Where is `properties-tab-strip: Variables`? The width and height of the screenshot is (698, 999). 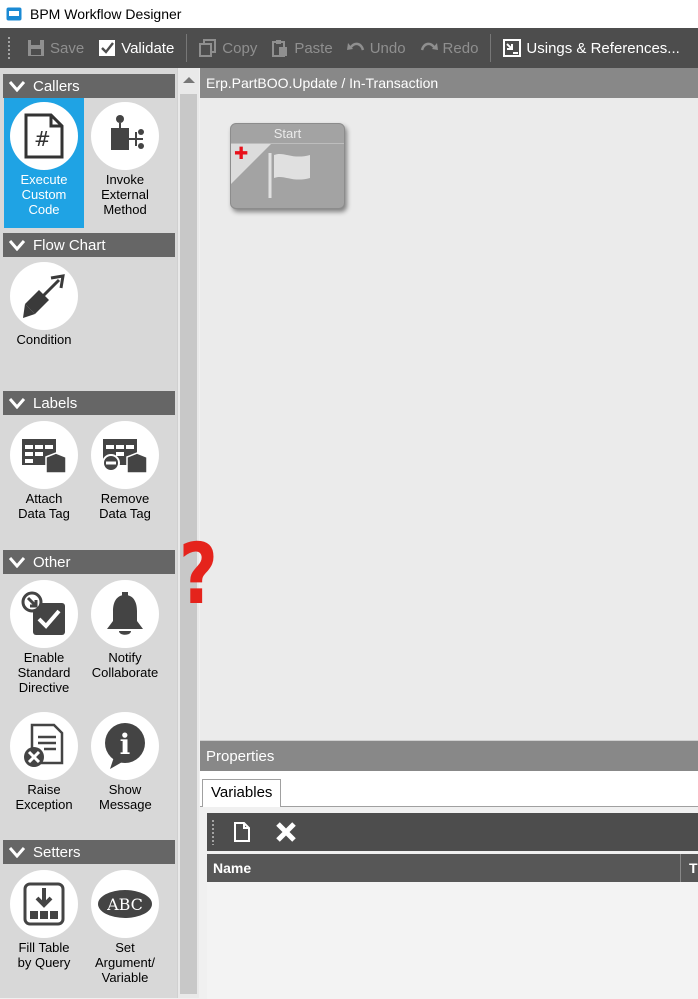 properties-tab-strip: Variables is located at coordinates (449, 789).